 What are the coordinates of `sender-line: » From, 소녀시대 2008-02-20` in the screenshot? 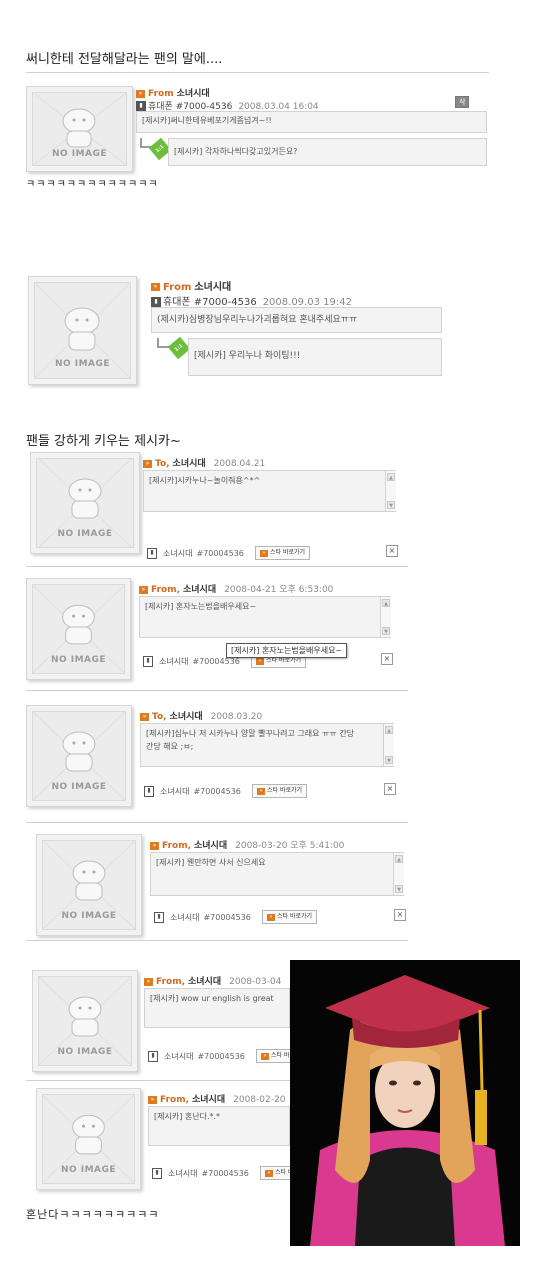 It's located at (216, 1098).